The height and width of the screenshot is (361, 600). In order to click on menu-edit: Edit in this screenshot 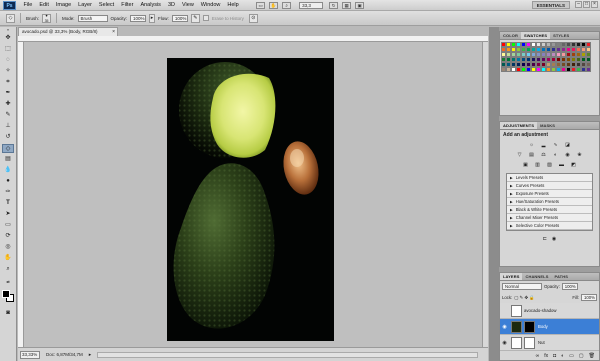, I will do `click(44, 5)`.